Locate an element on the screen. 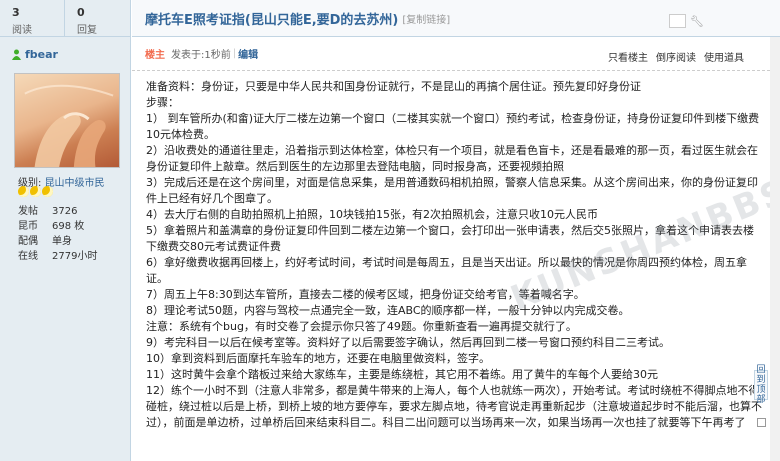 The image size is (780, 461). info-key: 在线 is located at coordinates (28, 256).